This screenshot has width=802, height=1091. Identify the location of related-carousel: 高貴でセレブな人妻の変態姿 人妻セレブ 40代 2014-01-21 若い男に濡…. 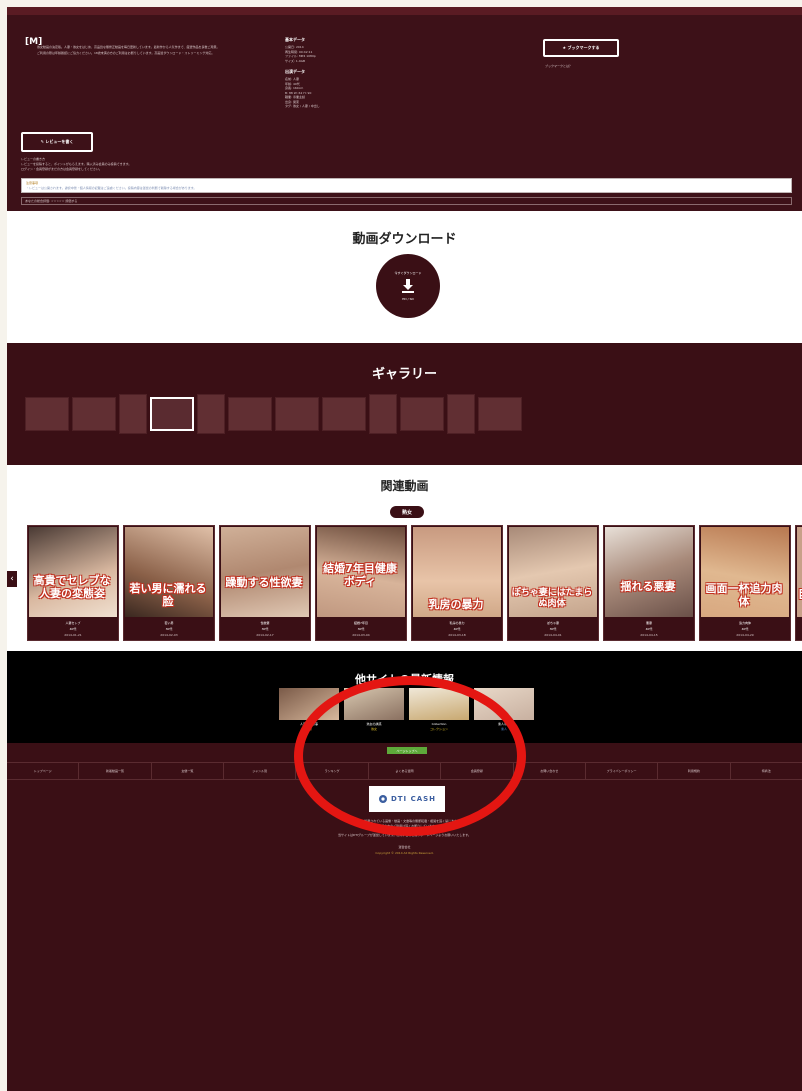
(414, 583).